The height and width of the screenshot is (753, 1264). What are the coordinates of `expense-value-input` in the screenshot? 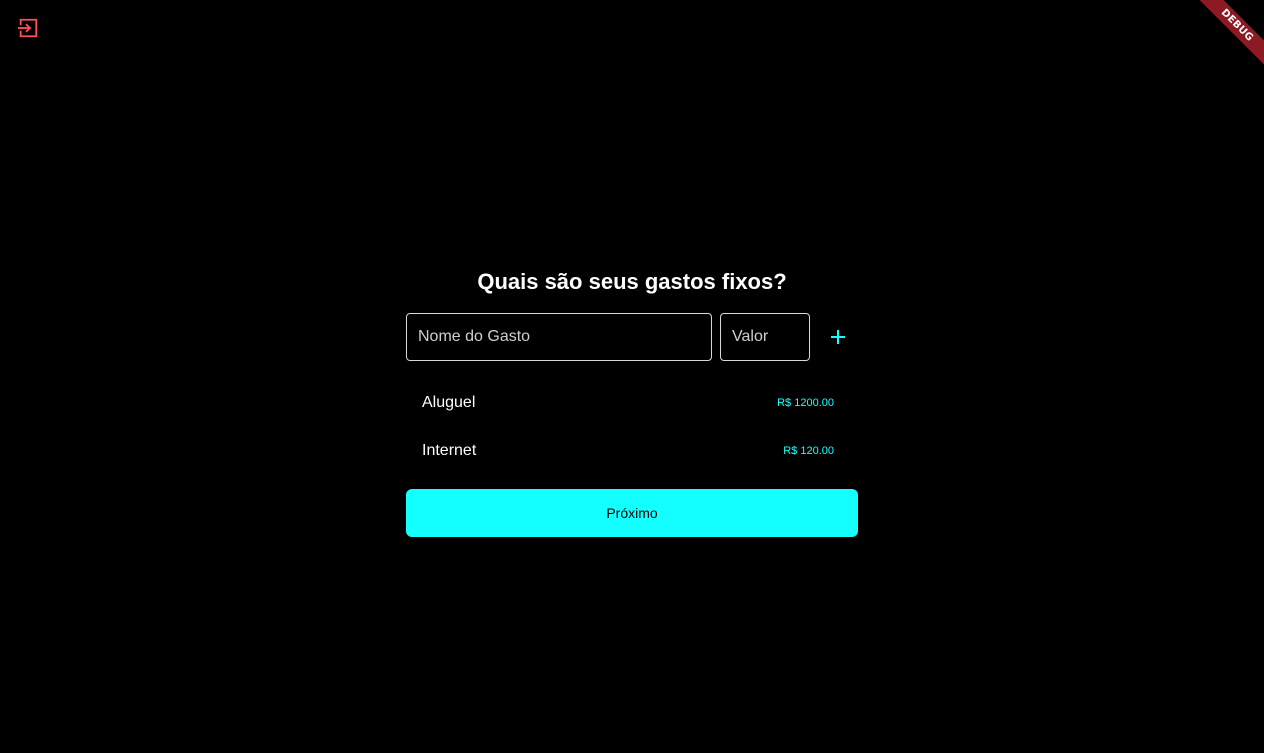 It's located at (765, 337).